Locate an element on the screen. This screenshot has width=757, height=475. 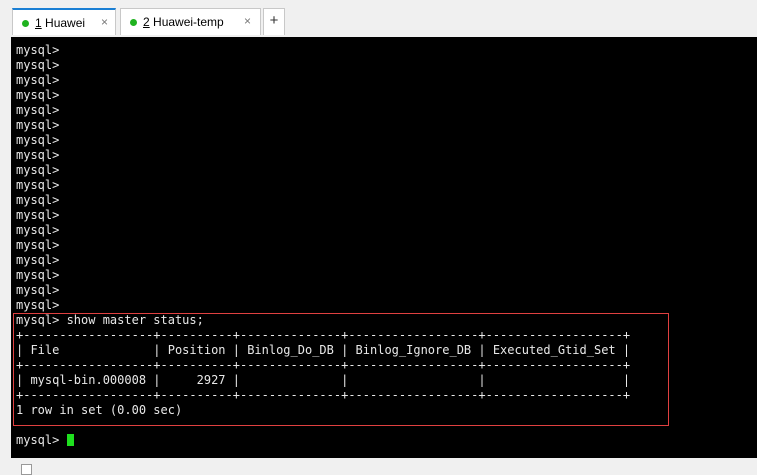
tab-huawei: 1 Huawei × is located at coordinates (64, 21).